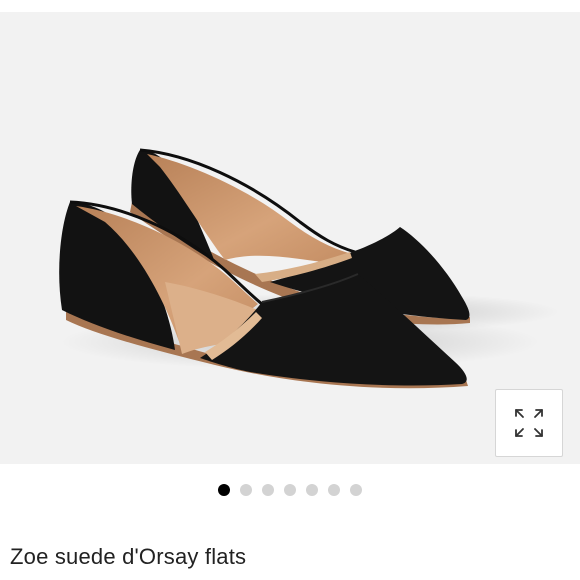 This screenshot has width=580, height=580. I want to click on expand-arrows-icon, so click(529, 423).